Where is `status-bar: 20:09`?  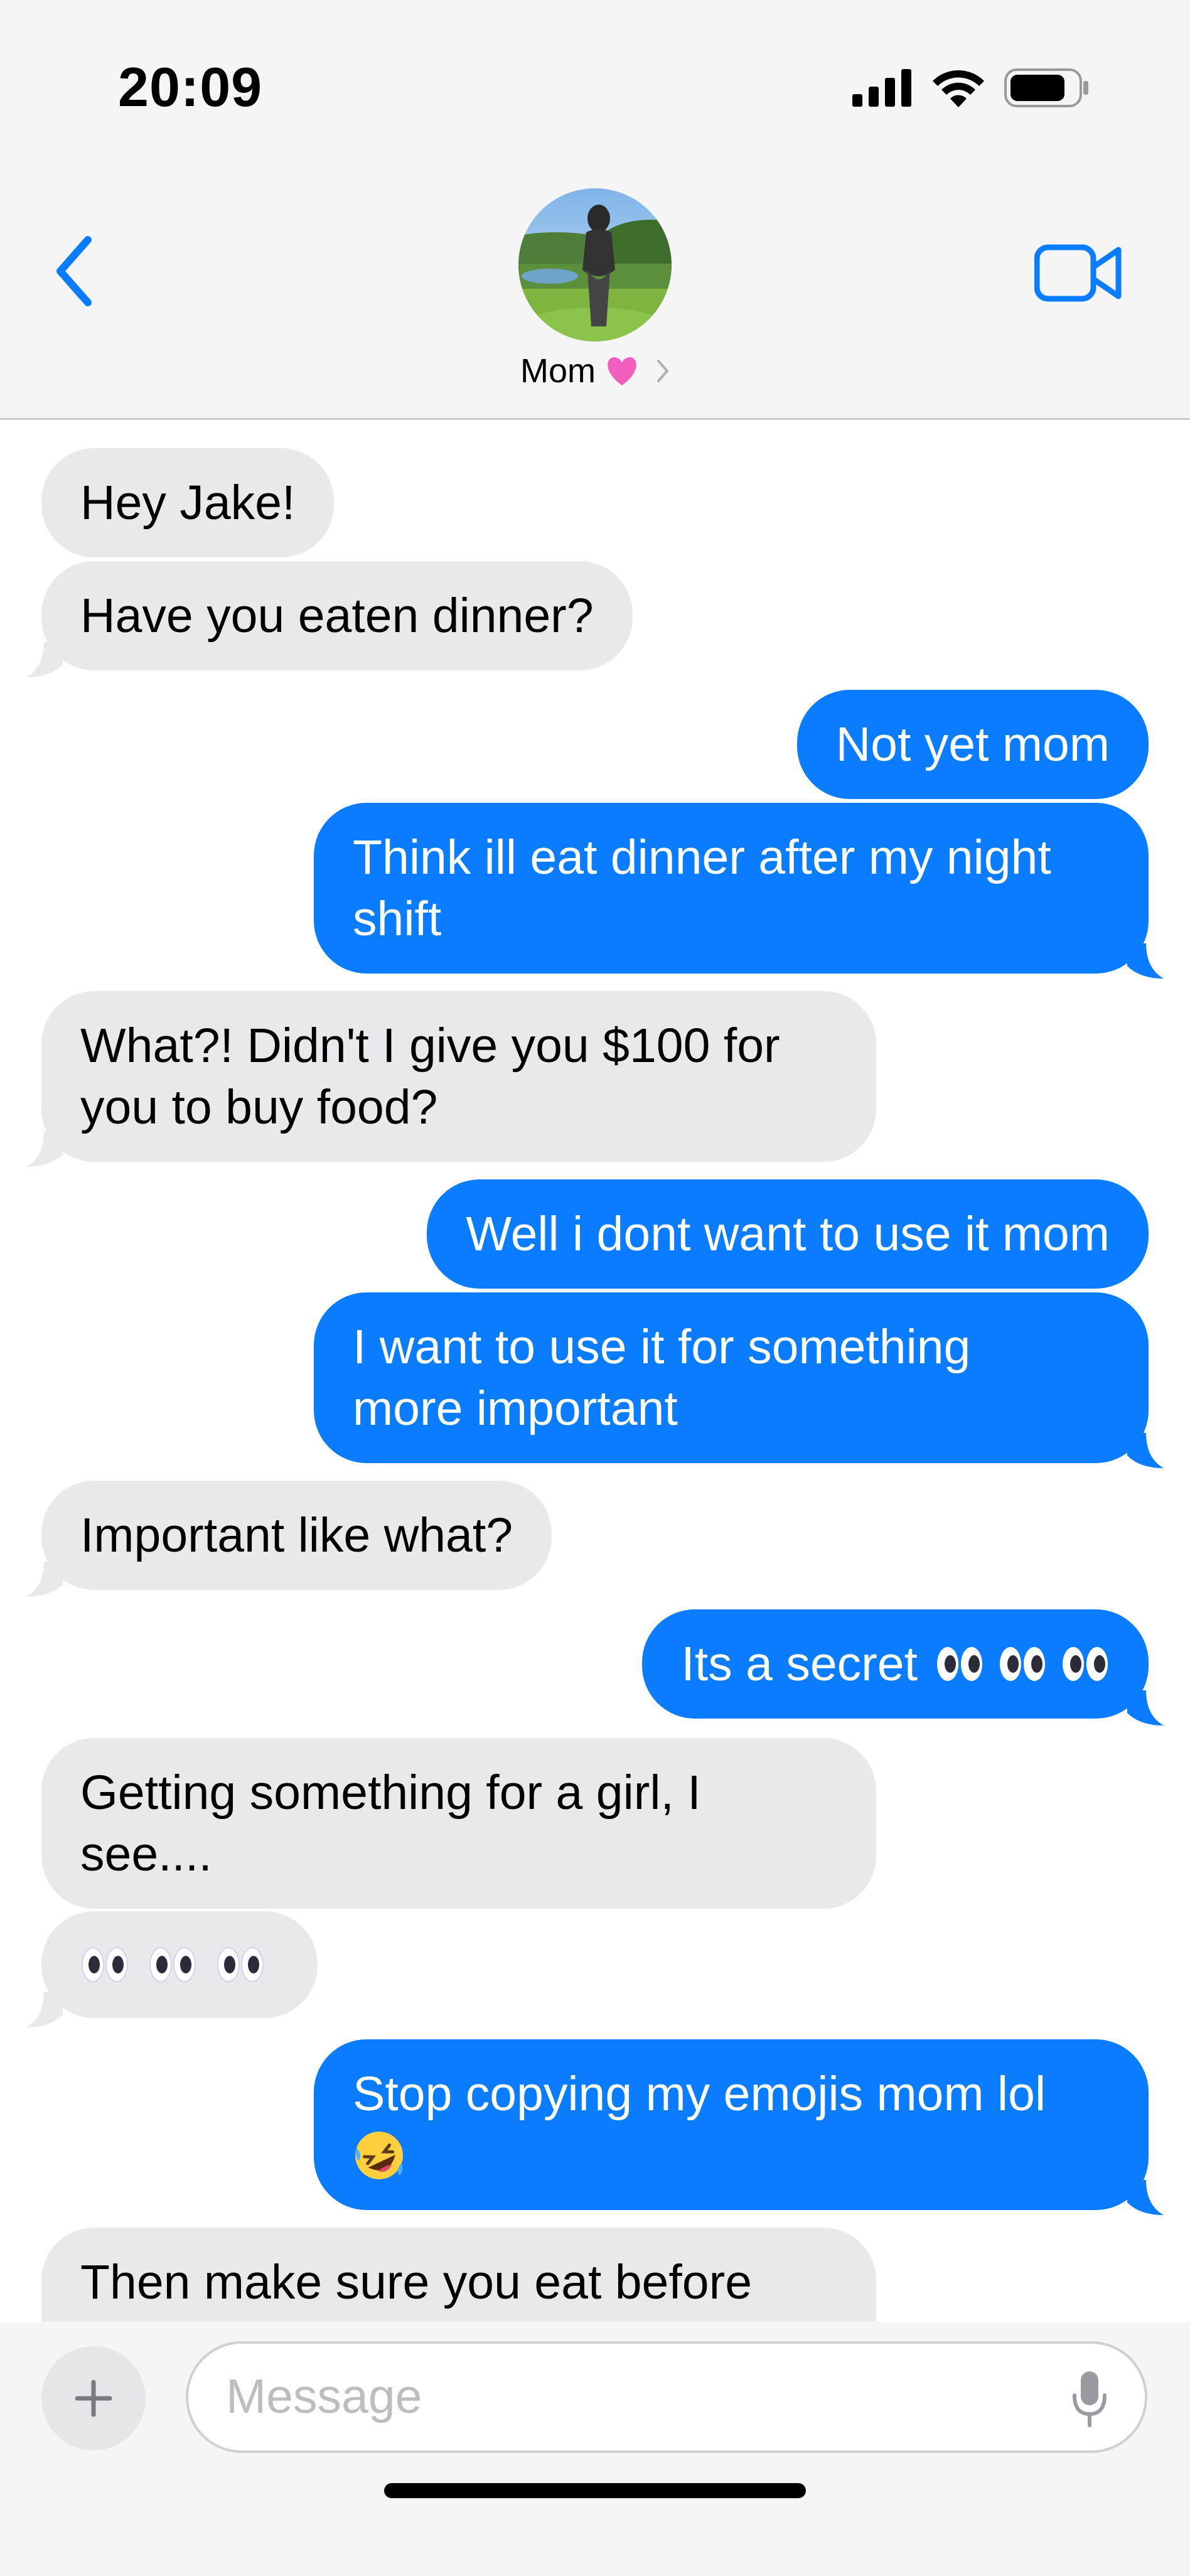
status-bar: 20:09 is located at coordinates (595, 81).